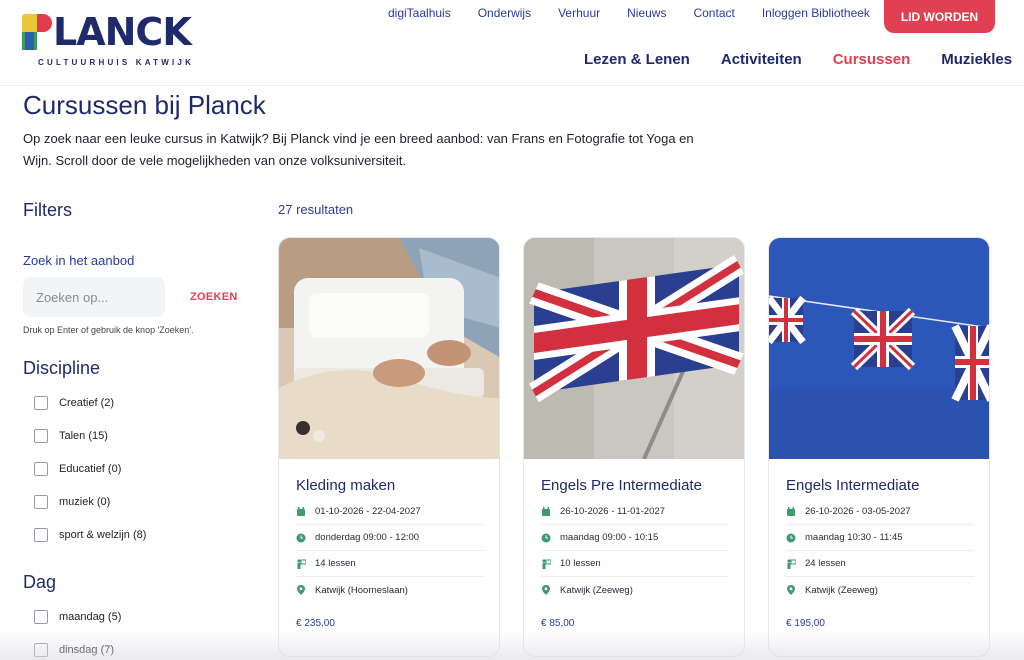 The image size is (1024, 660). What do you see at coordinates (635, 538) in the screenshot?
I see `course-time: maandag 09:00 - 10:15` at bounding box center [635, 538].